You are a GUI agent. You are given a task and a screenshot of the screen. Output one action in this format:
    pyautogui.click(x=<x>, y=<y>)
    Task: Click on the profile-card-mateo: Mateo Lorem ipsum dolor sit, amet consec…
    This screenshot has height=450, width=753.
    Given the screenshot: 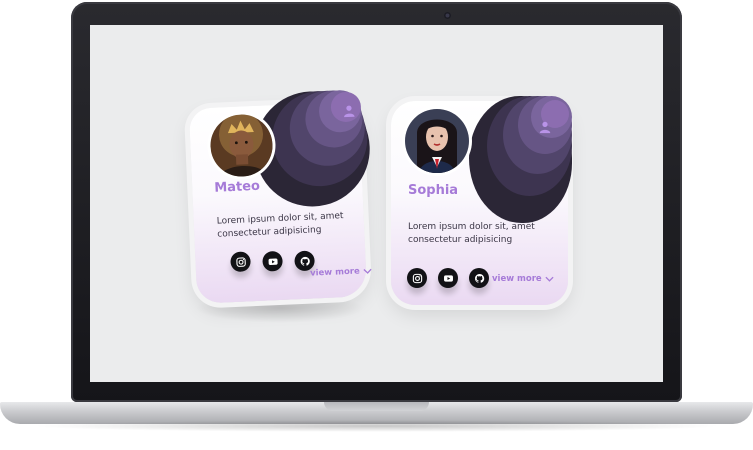 What is the action you would take?
    pyautogui.click(x=280, y=196)
    